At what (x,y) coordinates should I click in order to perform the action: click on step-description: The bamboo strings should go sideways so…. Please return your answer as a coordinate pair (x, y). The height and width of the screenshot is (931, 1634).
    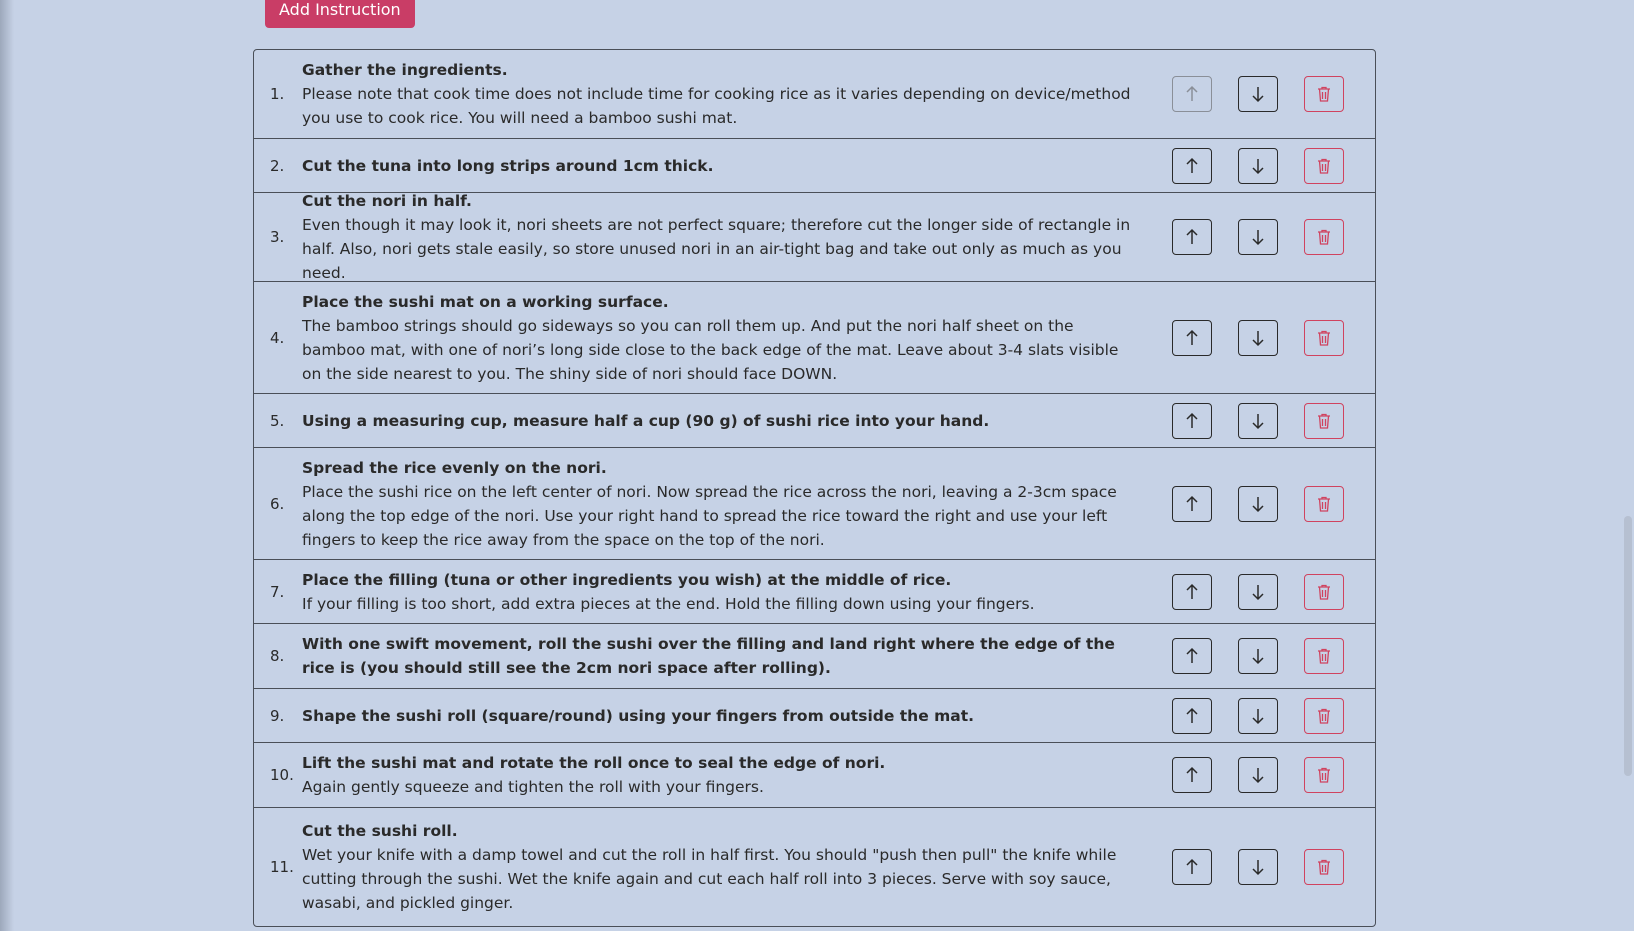
    Looking at the image, I should click on (710, 349).